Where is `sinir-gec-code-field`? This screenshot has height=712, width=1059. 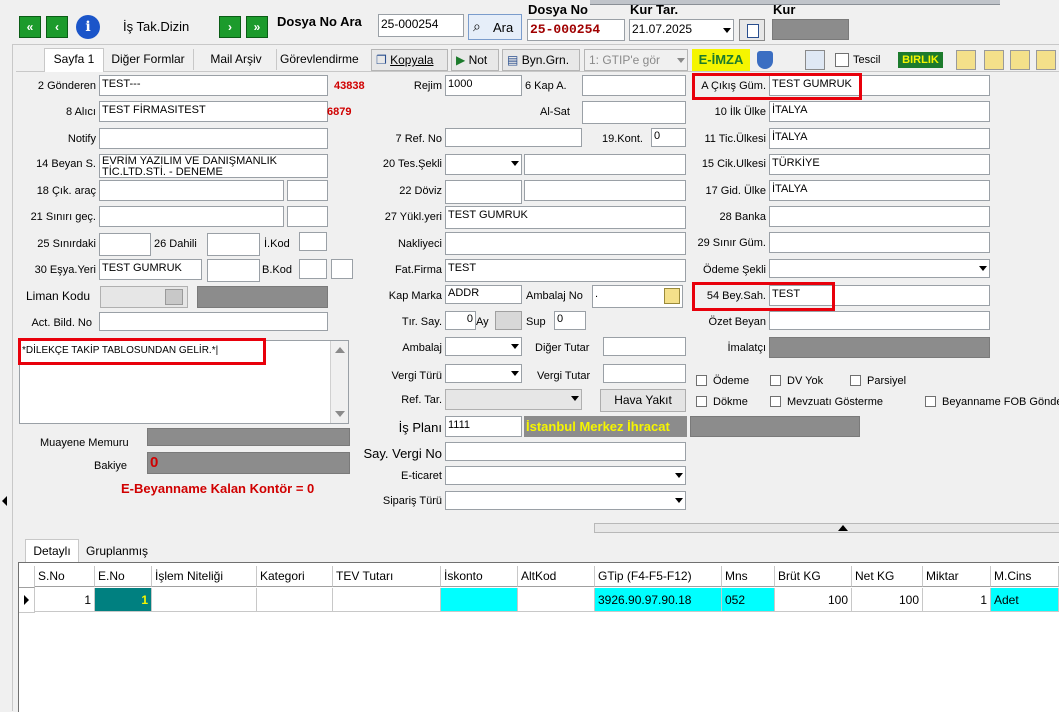
sinir-gec-code-field is located at coordinates (307, 216).